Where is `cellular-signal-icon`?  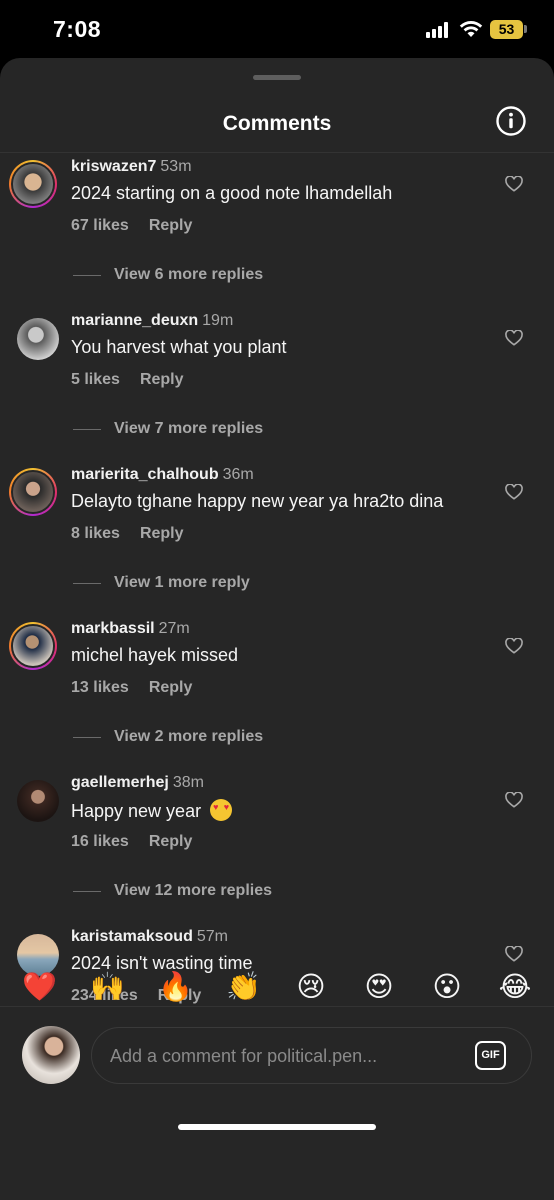
cellular-signal-icon is located at coordinates (438, 30).